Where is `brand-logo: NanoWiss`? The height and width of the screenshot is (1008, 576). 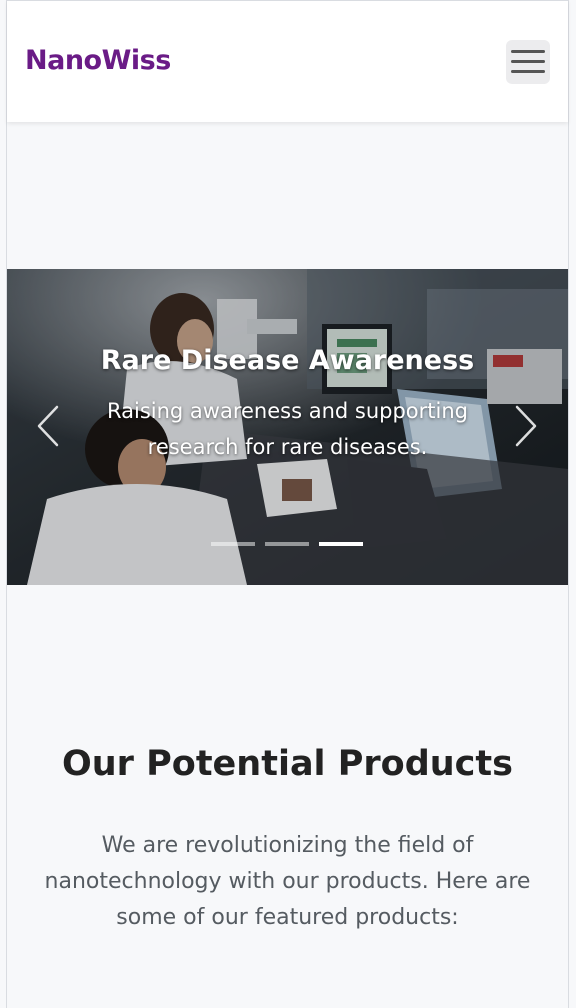 brand-logo: NanoWiss is located at coordinates (98, 60).